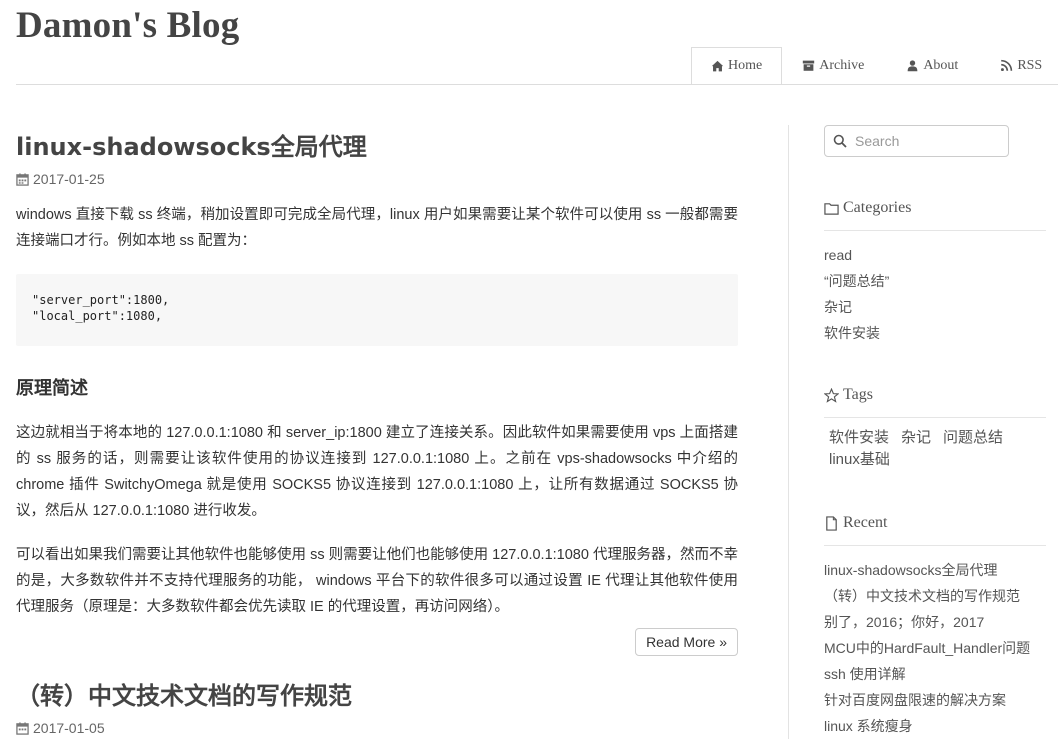 This screenshot has height=739, width=1058. What do you see at coordinates (927, 674) in the screenshot?
I see `recent-item: ssh 使用详解` at bounding box center [927, 674].